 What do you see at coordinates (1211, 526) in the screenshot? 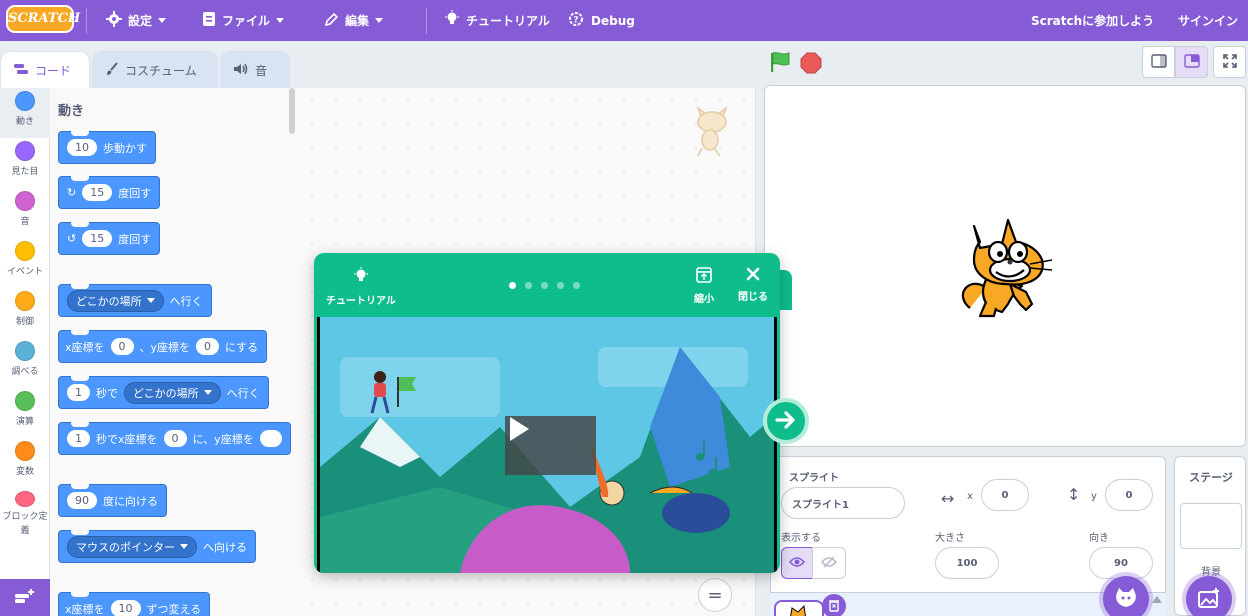
I see `stage-thumbnail` at bounding box center [1211, 526].